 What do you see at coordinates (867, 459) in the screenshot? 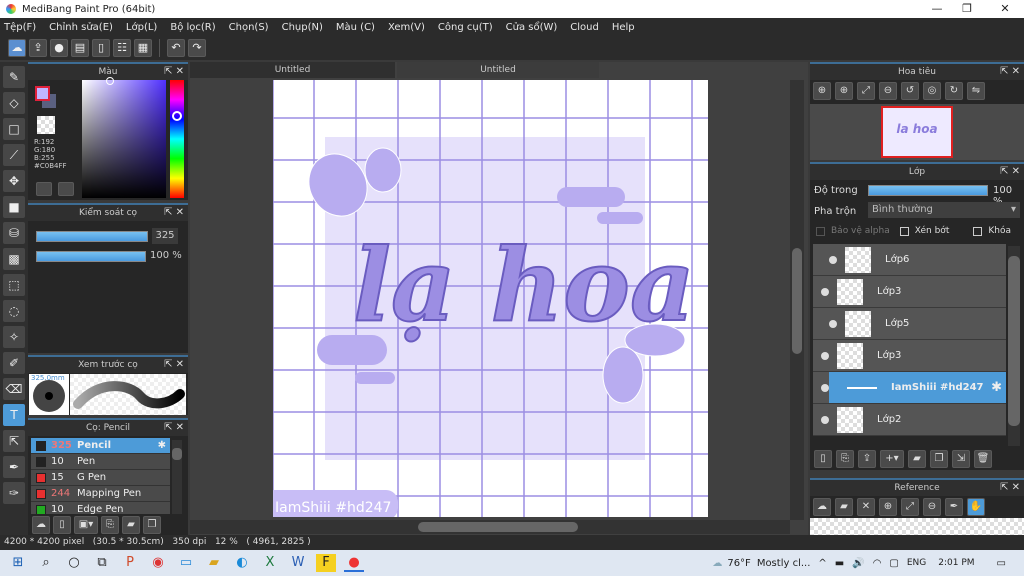
I see `import-layer-icon: ⇪` at bounding box center [867, 459].